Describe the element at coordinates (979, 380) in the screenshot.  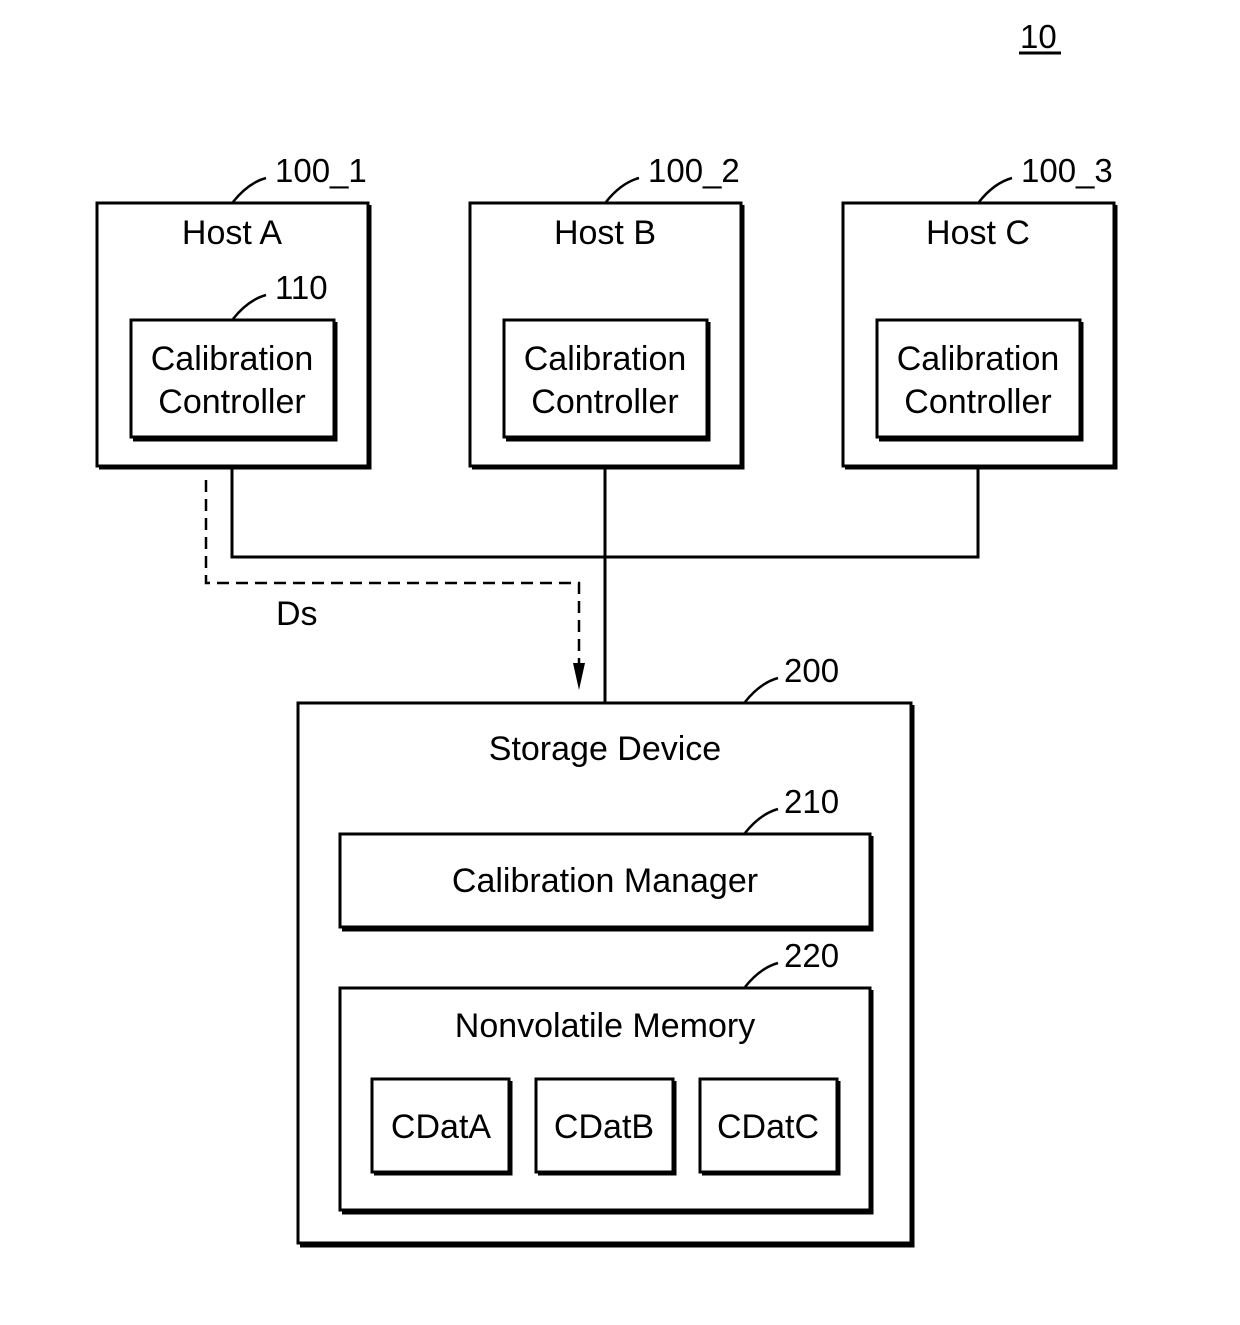
I see `calibration-controller-c: Calibration Controller` at that location.